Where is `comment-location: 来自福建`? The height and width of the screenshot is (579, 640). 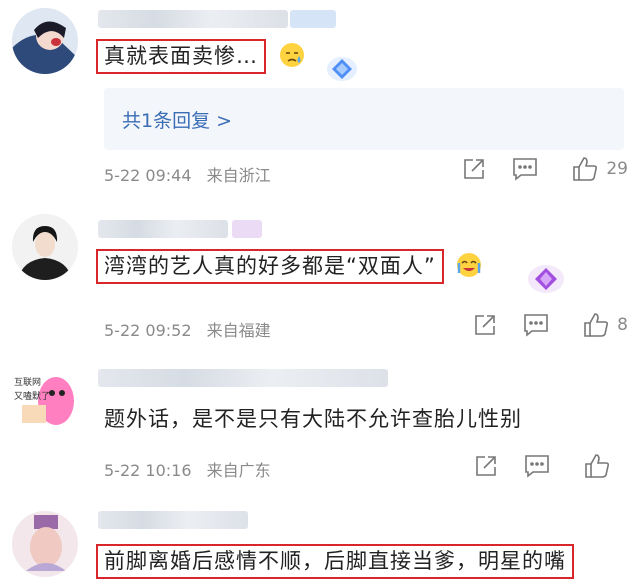 comment-location: 来自福建 is located at coordinates (238, 330).